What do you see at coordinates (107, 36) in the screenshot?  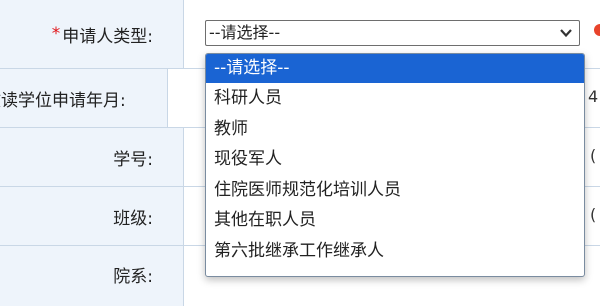 I see `applicant-type-label-text: 申请人类型:` at bounding box center [107, 36].